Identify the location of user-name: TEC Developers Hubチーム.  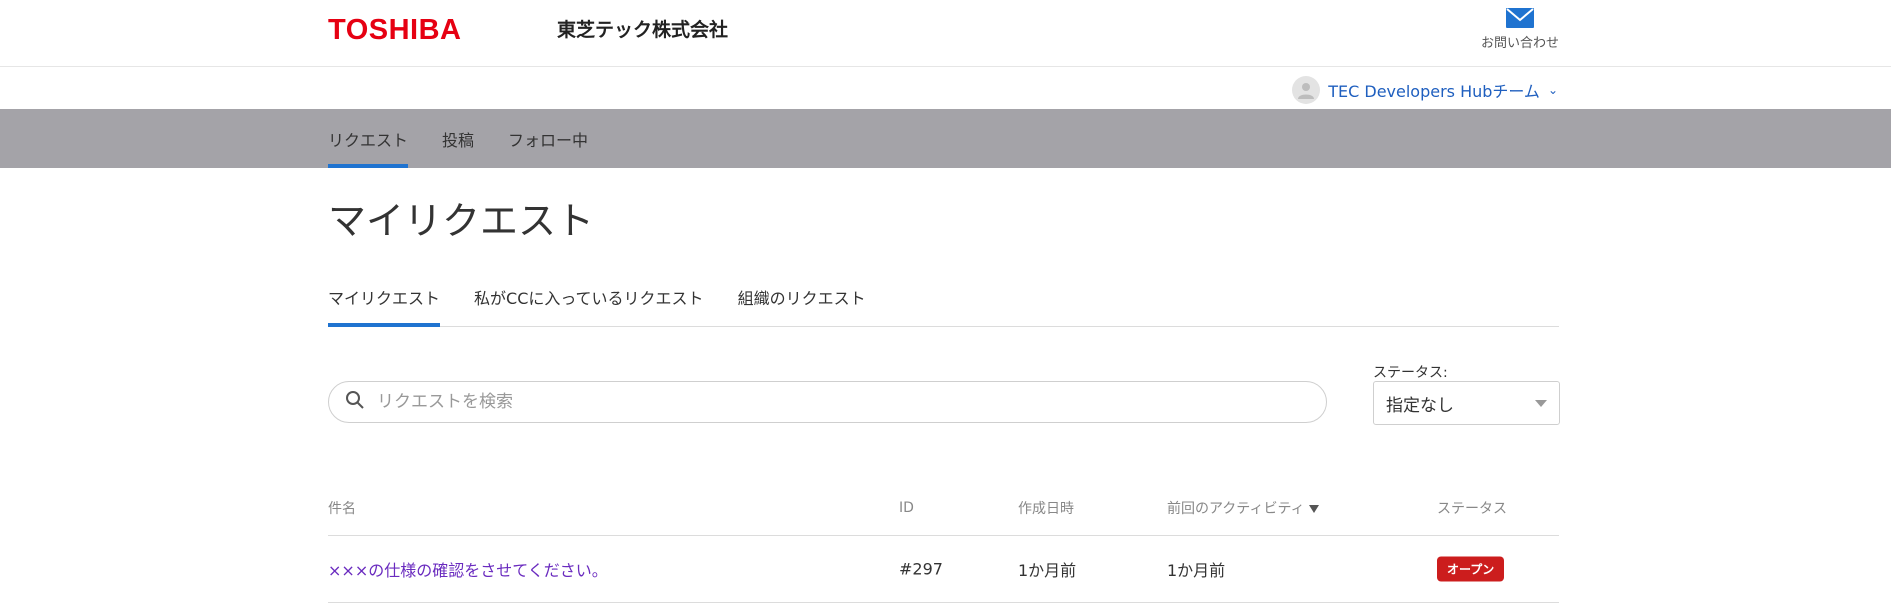
(1434, 91).